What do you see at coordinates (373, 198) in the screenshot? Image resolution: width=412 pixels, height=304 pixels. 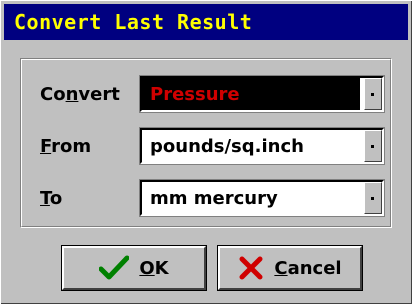 I see `to-dropdown-button` at bounding box center [373, 198].